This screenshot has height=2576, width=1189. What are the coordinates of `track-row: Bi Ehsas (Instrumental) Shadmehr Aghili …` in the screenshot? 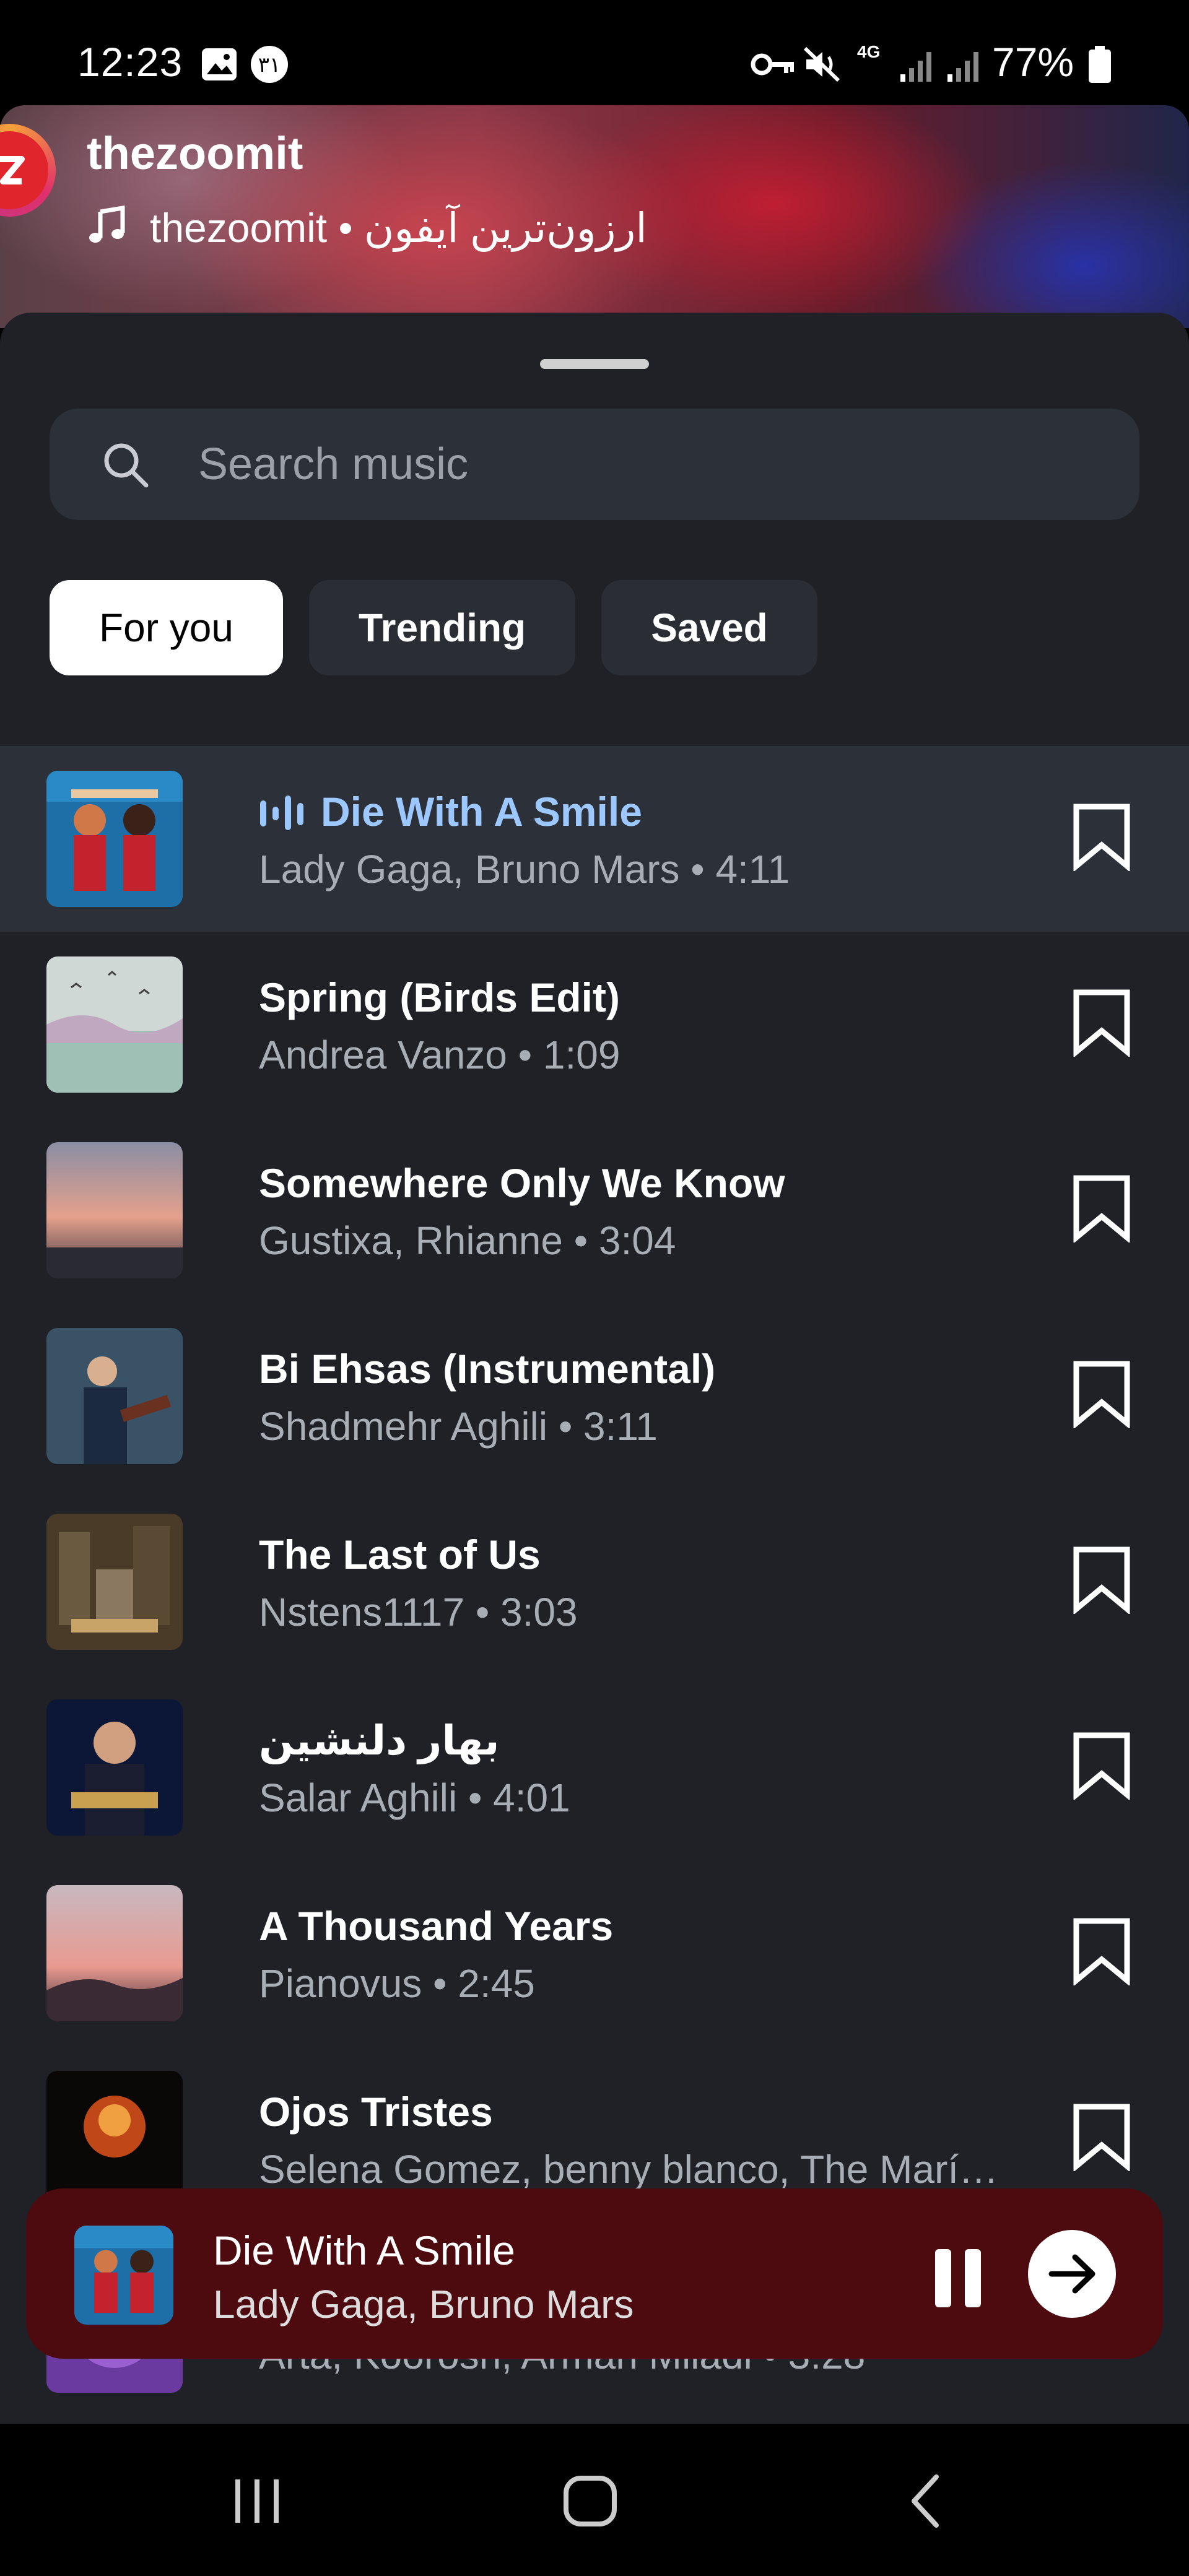 It's located at (594, 1396).